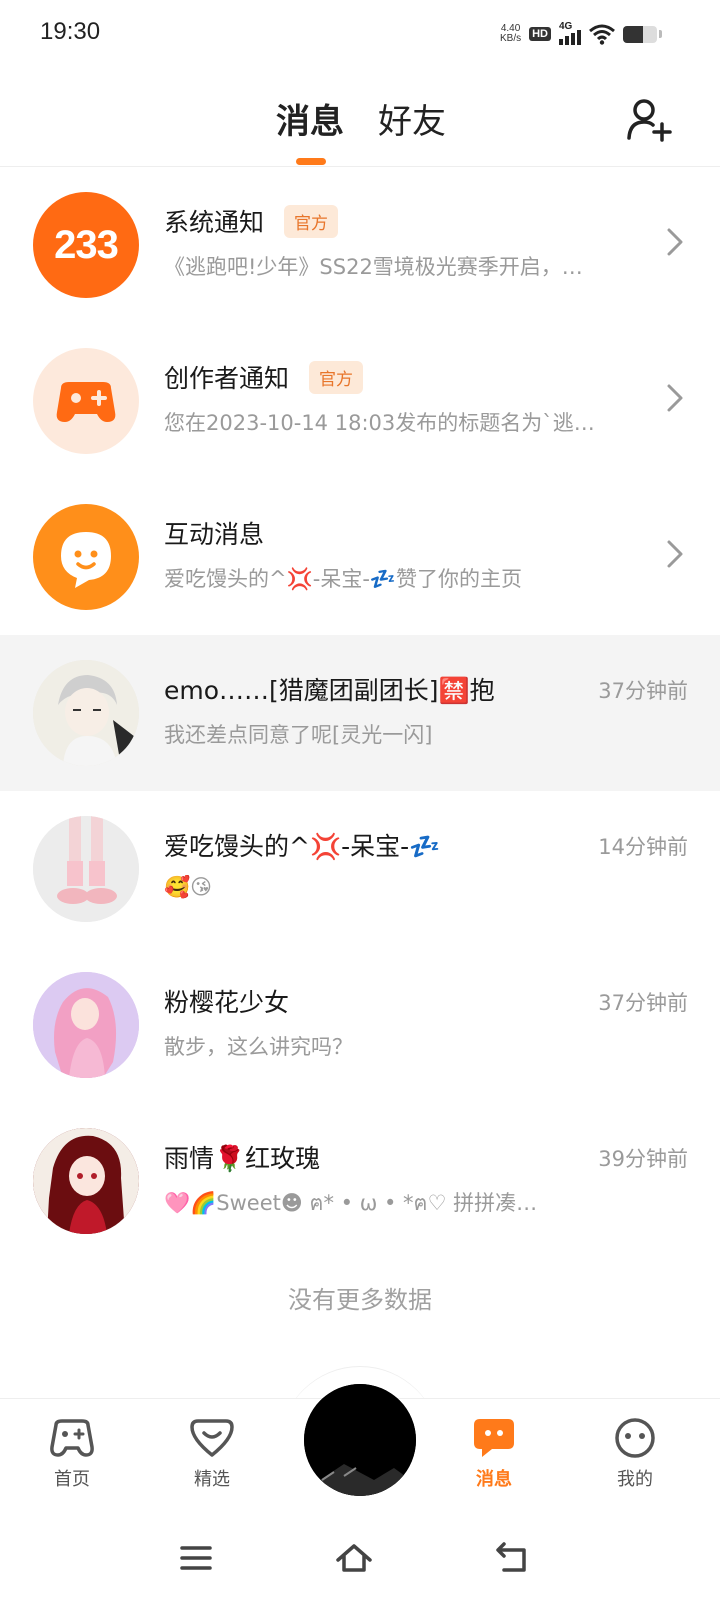 The image size is (720, 1600). Describe the element at coordinates (494, 1479) in the screenshot. I see `nav-messages-label: 消息` at that location.